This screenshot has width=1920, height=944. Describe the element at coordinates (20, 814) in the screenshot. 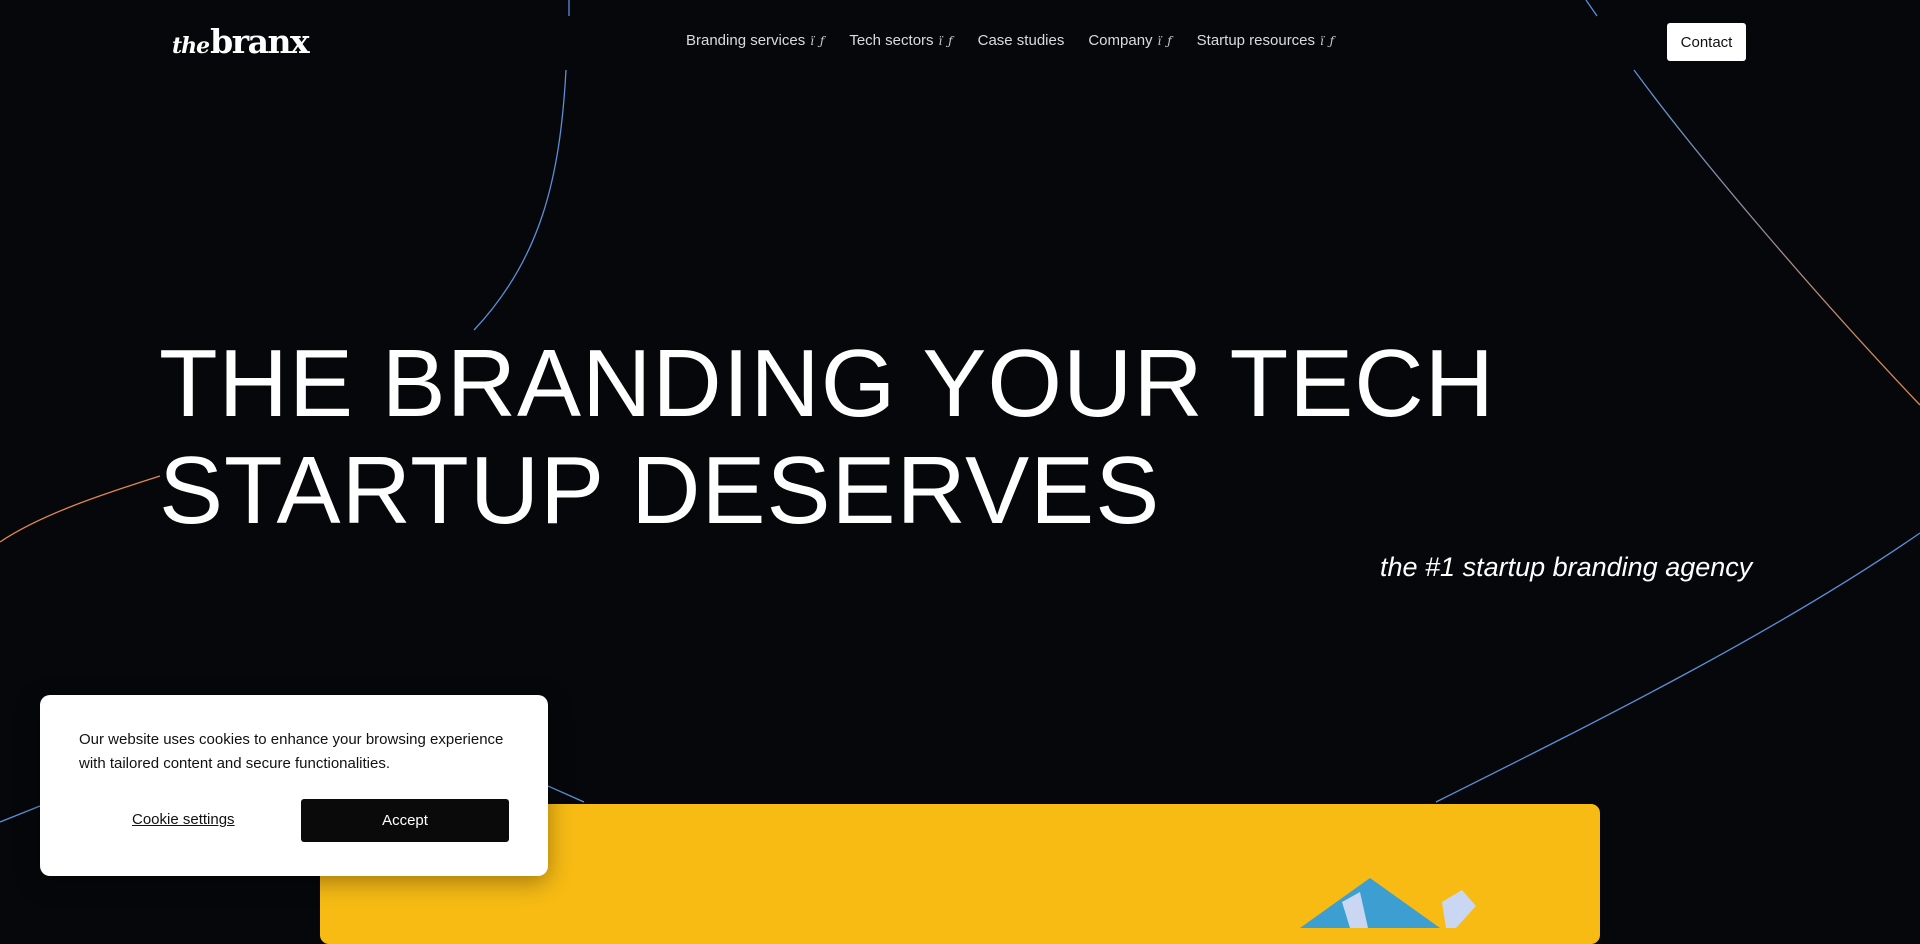

I see `curve-left-lower` at that location.